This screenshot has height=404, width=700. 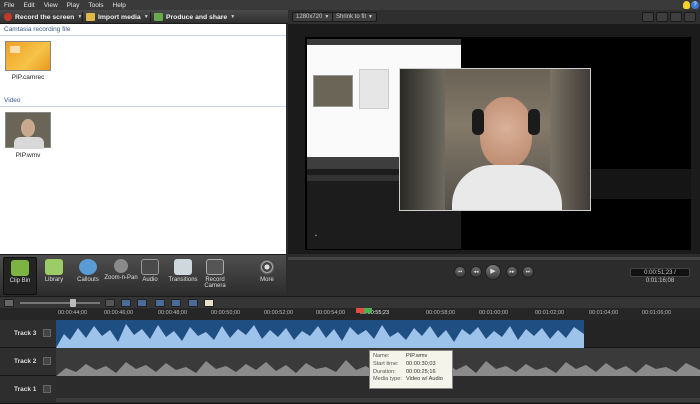 What do you see at coordinates (12, 100) in the screenshot?
I see `section-header-video: Video` at bounding box center [12, 100].